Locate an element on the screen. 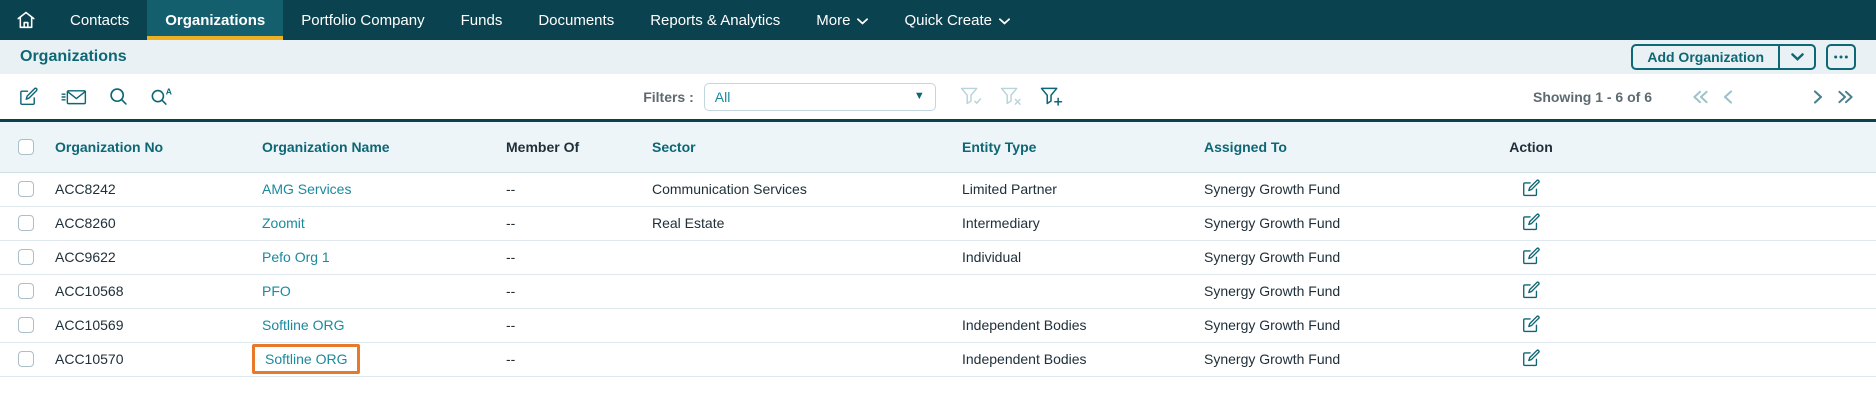 The height and width of the screenshot is (407, 1876). org-name-cell: AMG Services is located at coordinates (373, 189).